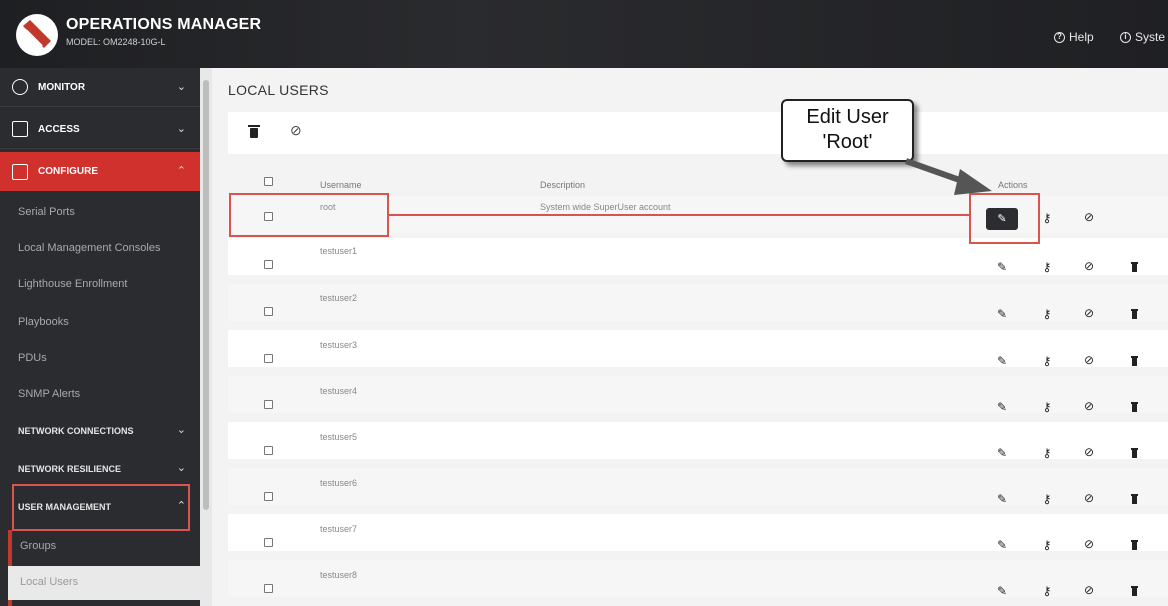 This screenshot has width=1168, height=606. What do you see at coordinates (1150, 37) in the screenshot?
I see `system-label: Syste` at bounding box center [1150, 37].